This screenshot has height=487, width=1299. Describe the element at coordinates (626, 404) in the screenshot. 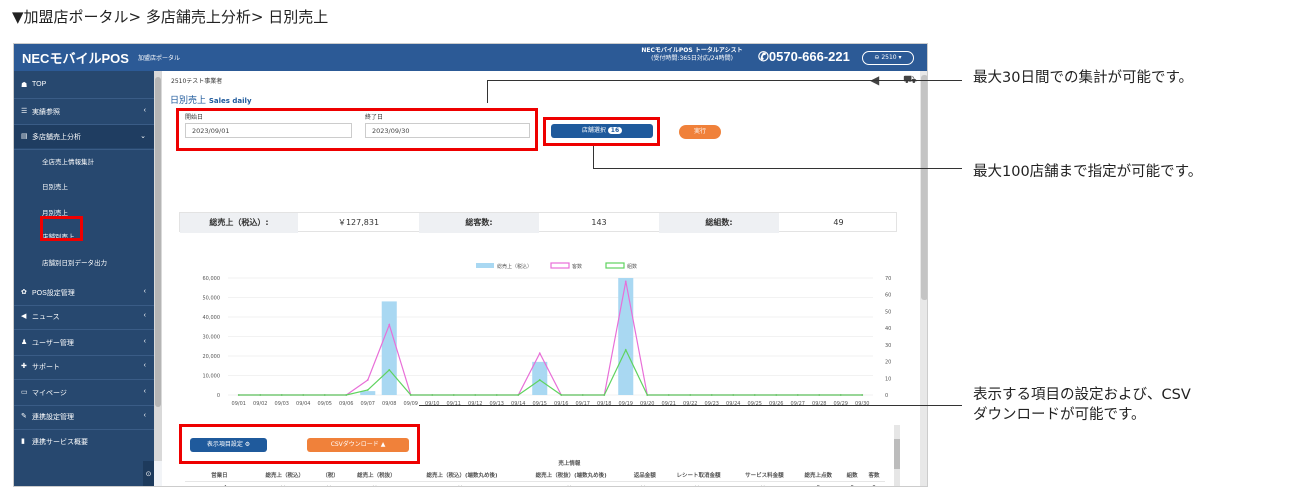

I see `x-tick-label: 09/19` at that location.